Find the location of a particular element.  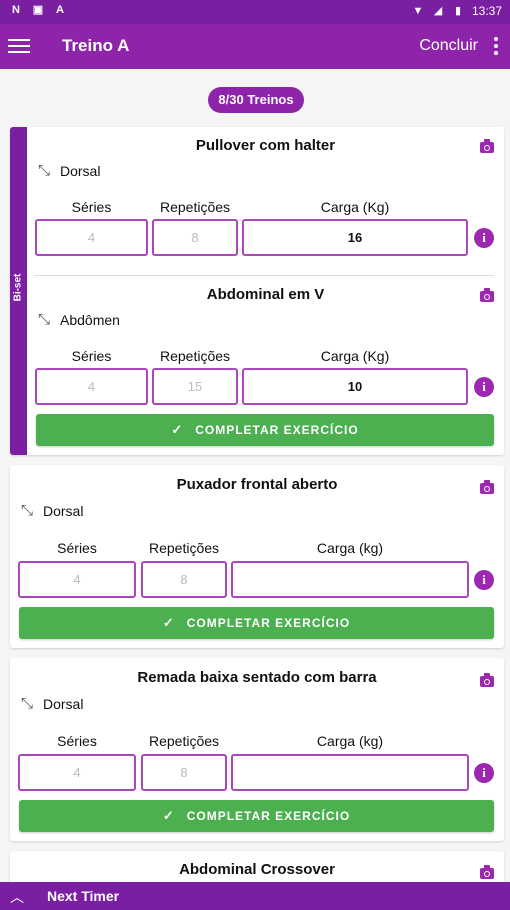

load-field: 10 is located at coordinates (355, 386).